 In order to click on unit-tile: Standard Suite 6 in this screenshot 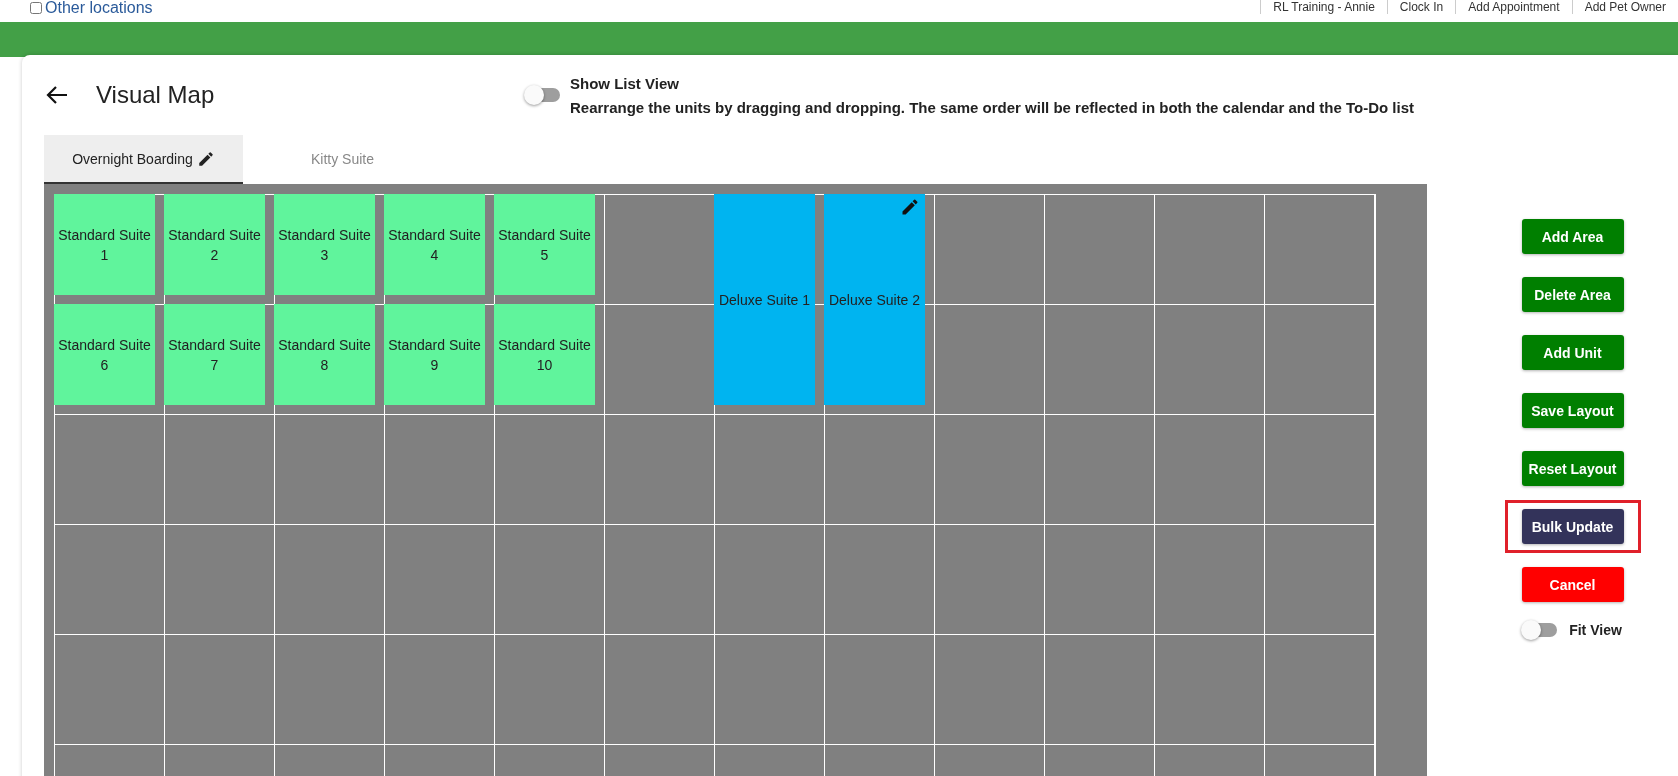, I will do `click(104, 354)`.